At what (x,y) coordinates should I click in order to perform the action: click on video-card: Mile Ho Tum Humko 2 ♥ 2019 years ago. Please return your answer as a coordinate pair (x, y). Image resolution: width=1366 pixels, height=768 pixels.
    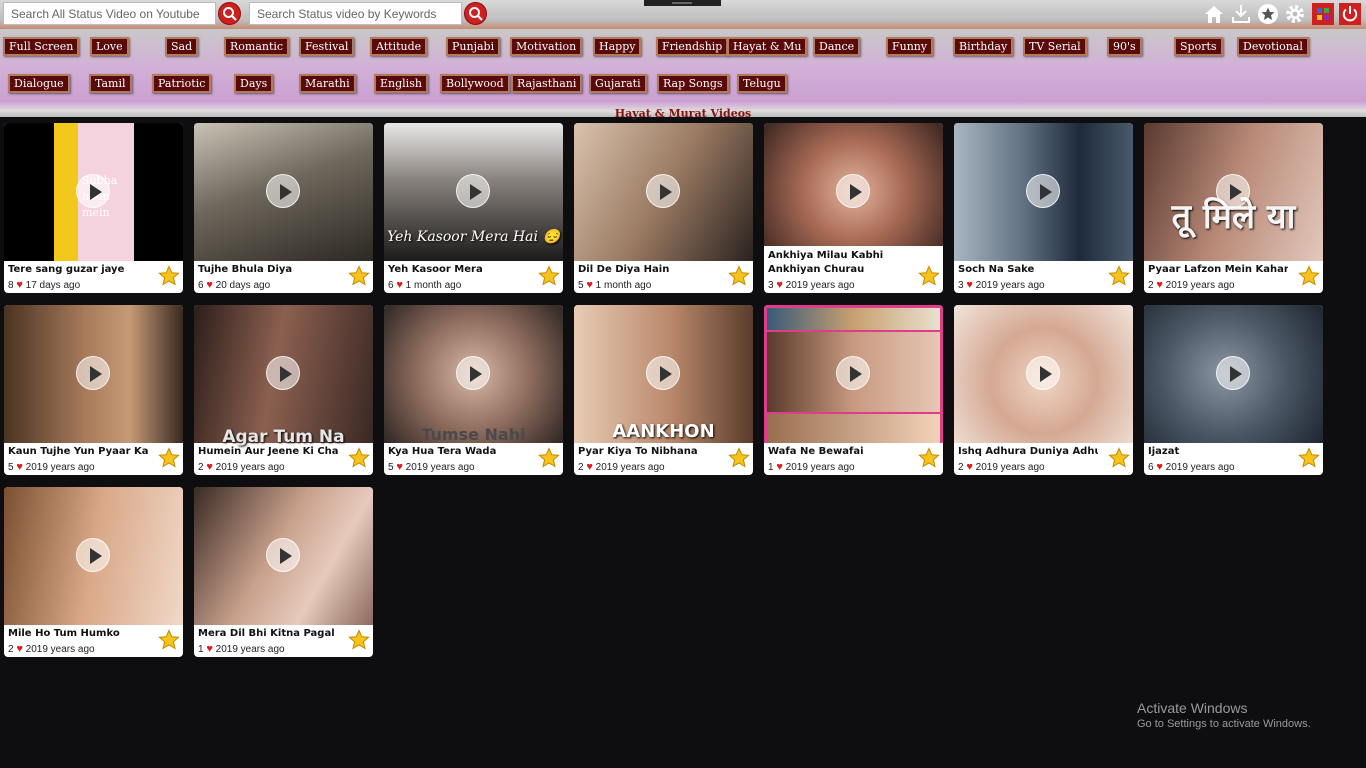
    Looking at the image, I should click on (93, 572).